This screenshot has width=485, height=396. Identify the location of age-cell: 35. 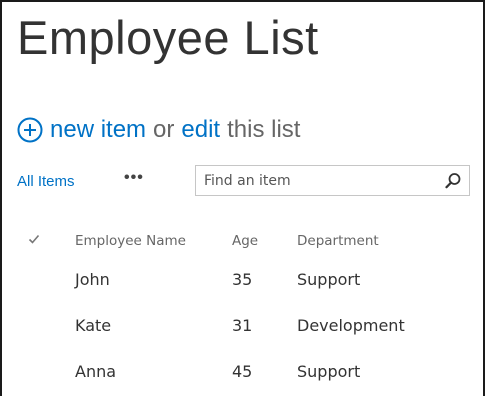
(242, 279).